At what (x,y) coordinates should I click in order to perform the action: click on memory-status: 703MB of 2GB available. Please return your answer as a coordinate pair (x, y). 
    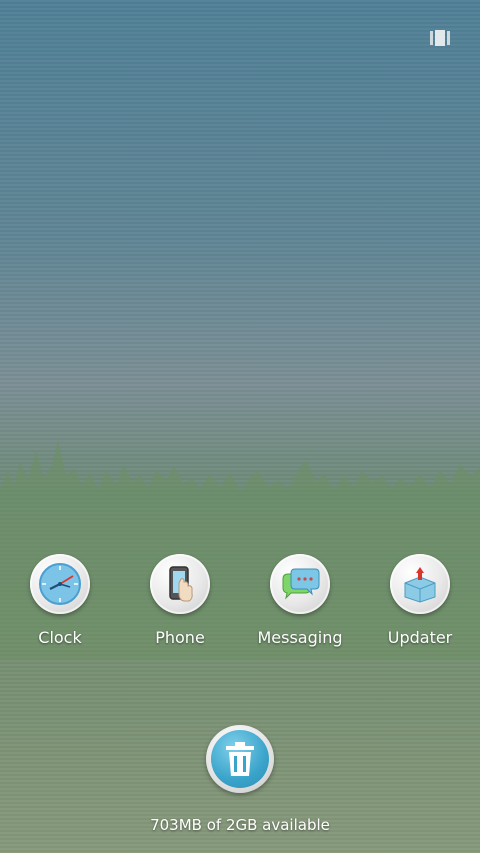
    Looking at the image, I should click on (240, 825).